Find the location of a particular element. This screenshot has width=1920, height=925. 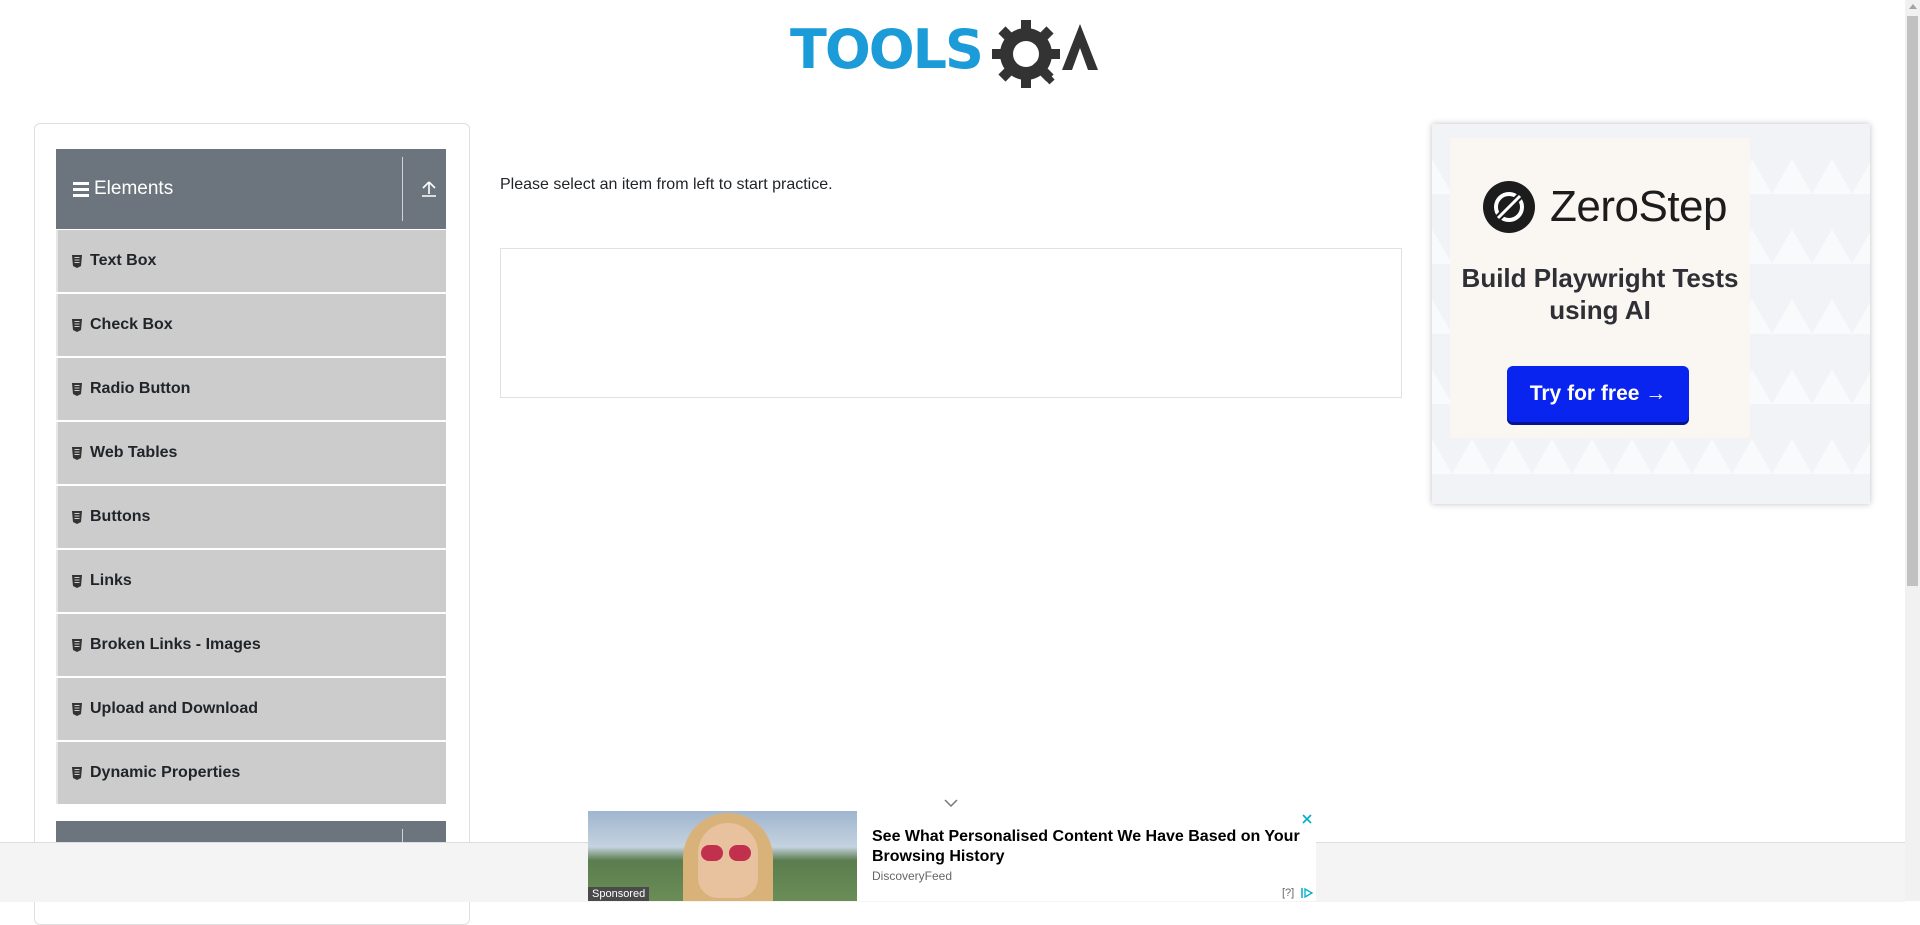

ad-source: DiscoveryFeed is located at coordinates (912, 876).